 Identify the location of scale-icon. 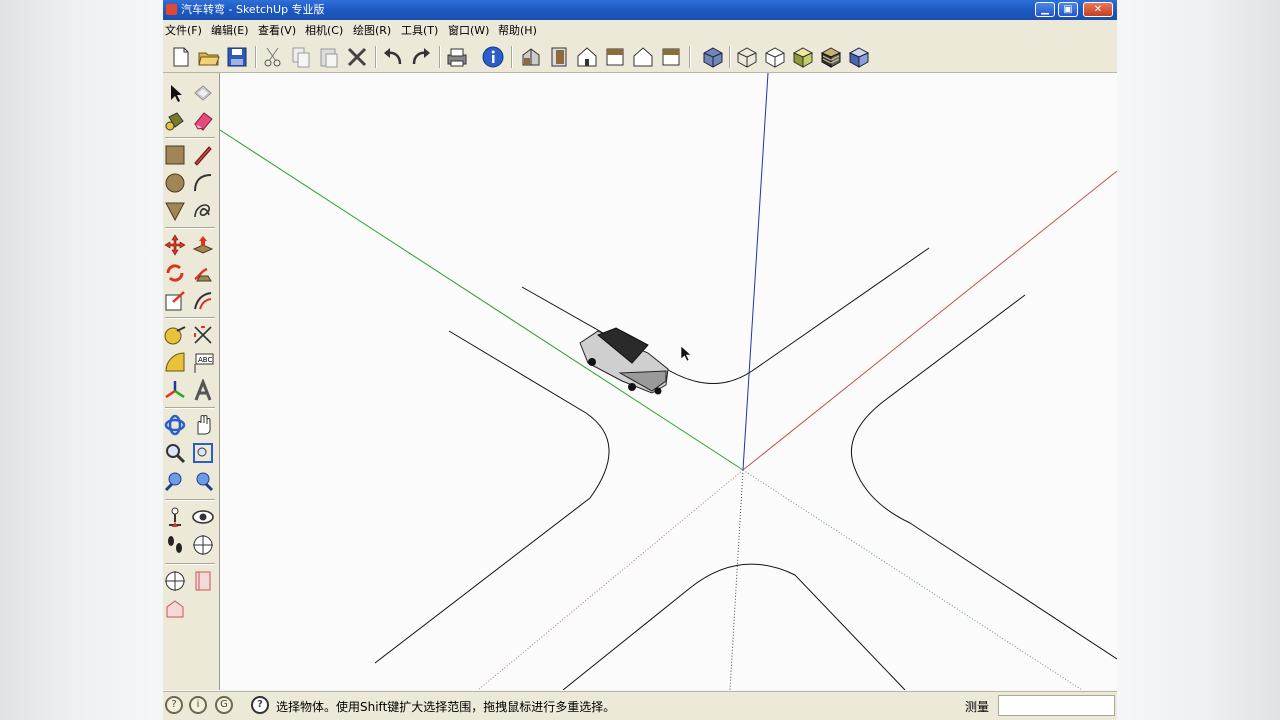
(175, 301).